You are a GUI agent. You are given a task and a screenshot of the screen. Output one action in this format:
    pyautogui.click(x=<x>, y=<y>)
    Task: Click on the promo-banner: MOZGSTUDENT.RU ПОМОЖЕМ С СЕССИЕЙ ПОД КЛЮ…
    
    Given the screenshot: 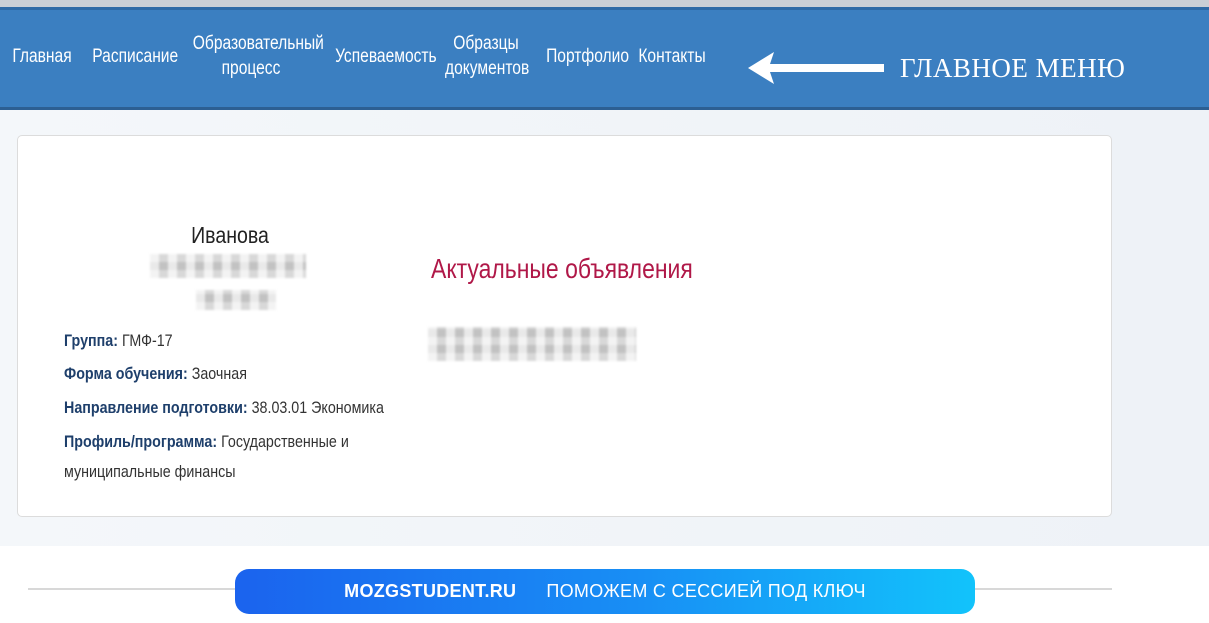 What is the action you would take?
    pyautogui.click(x=605, y=591)
    